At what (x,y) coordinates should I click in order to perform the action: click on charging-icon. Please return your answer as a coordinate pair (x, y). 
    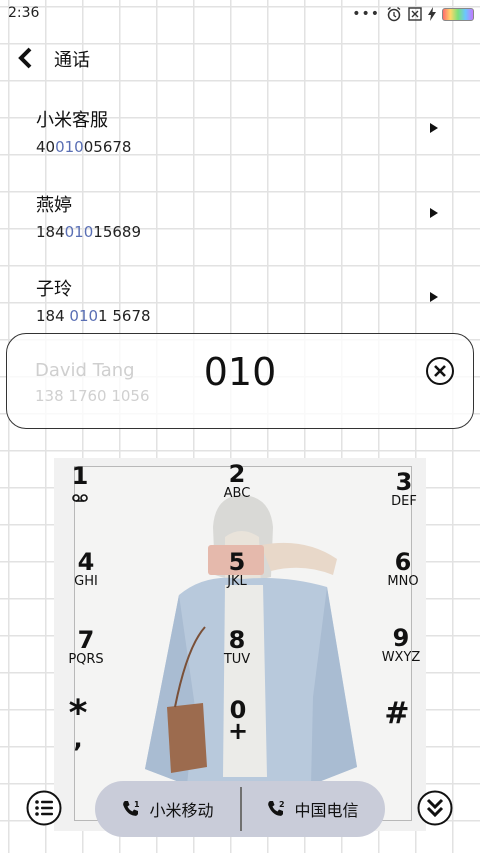
    Looking at the image, I should click on (432, 14).